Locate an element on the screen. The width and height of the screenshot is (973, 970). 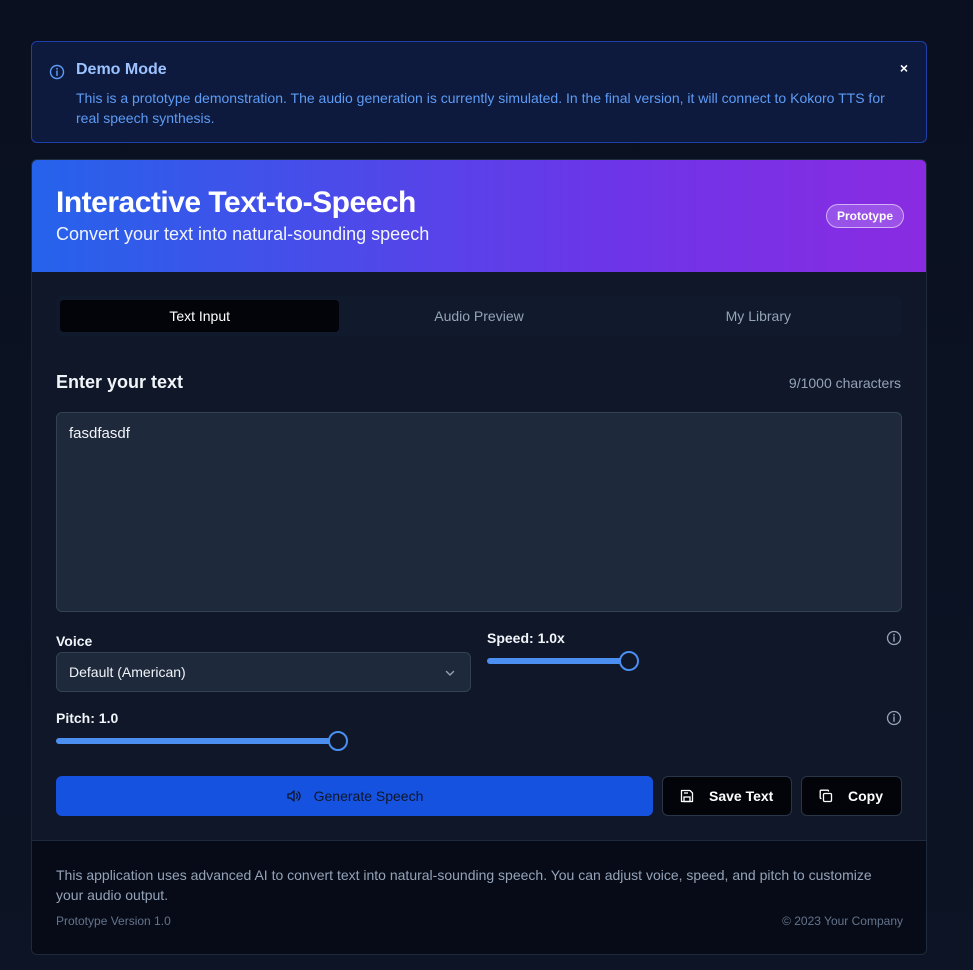
voice-label: Voice is located at coordinates (74, 641).